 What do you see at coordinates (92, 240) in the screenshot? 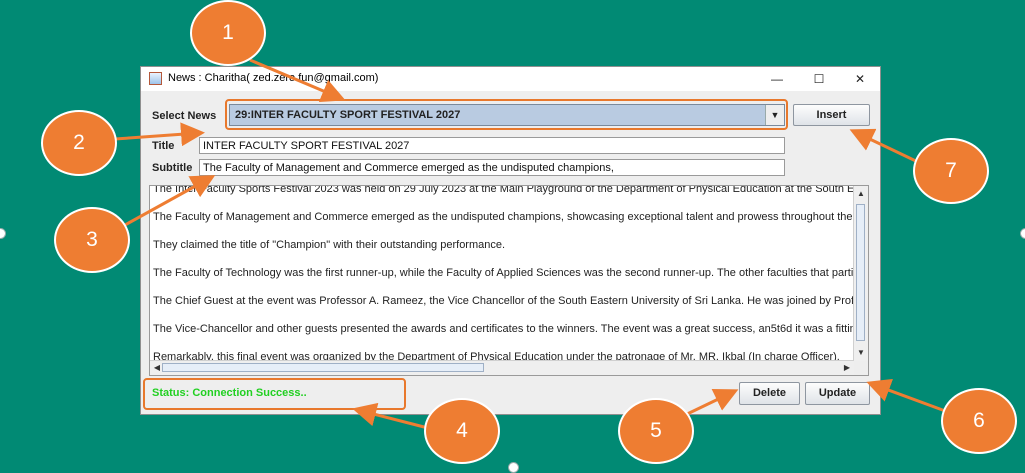
I see `callout-3: 3` at bounding box center [92, 240].